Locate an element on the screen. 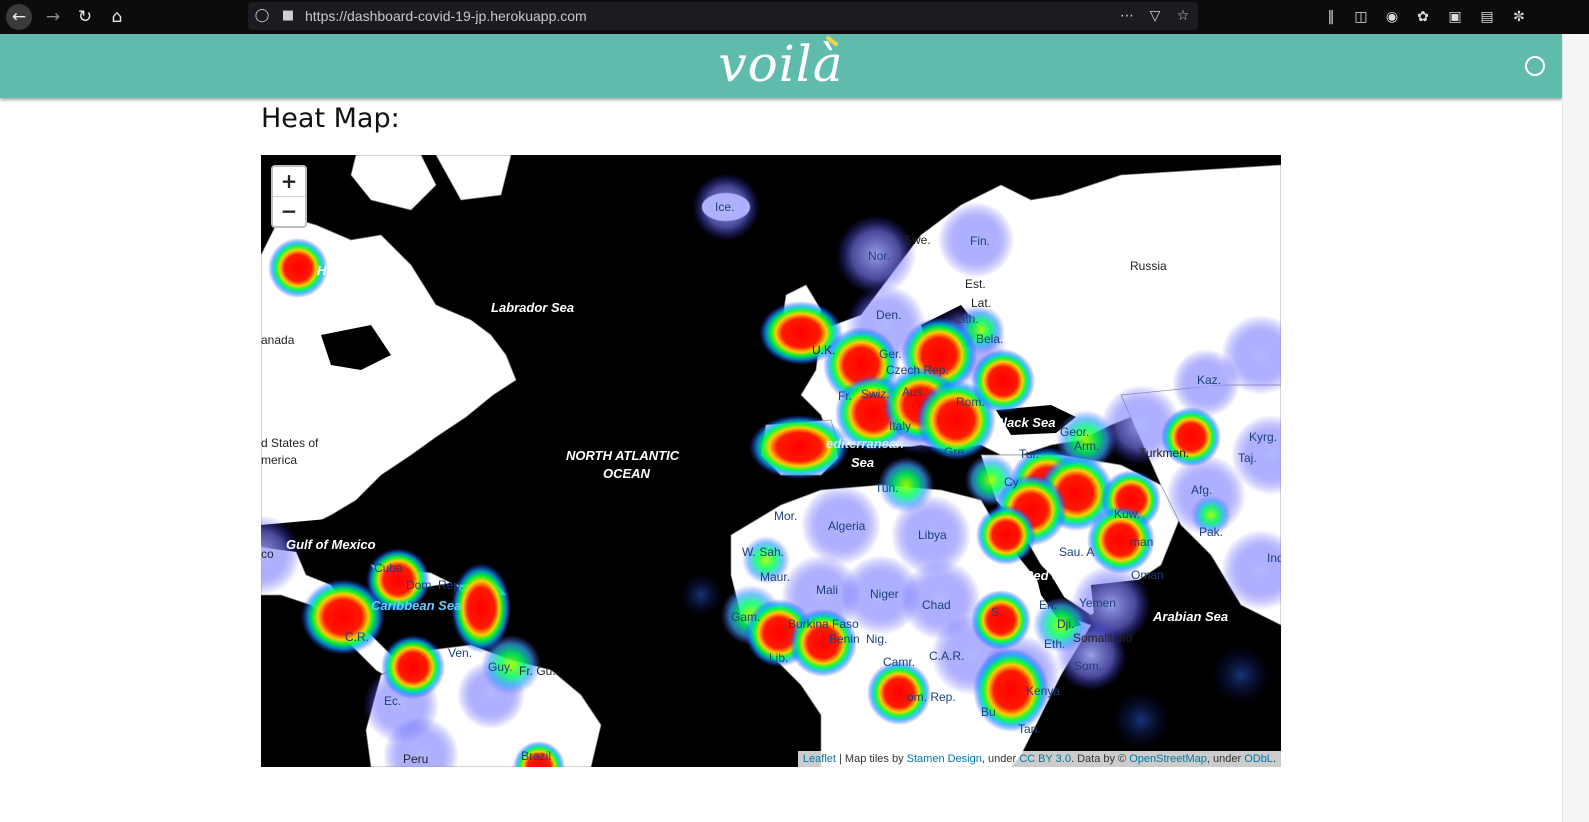 The image size is (1589, 822). label-italy: Italy is located at coordinates (900, 426).